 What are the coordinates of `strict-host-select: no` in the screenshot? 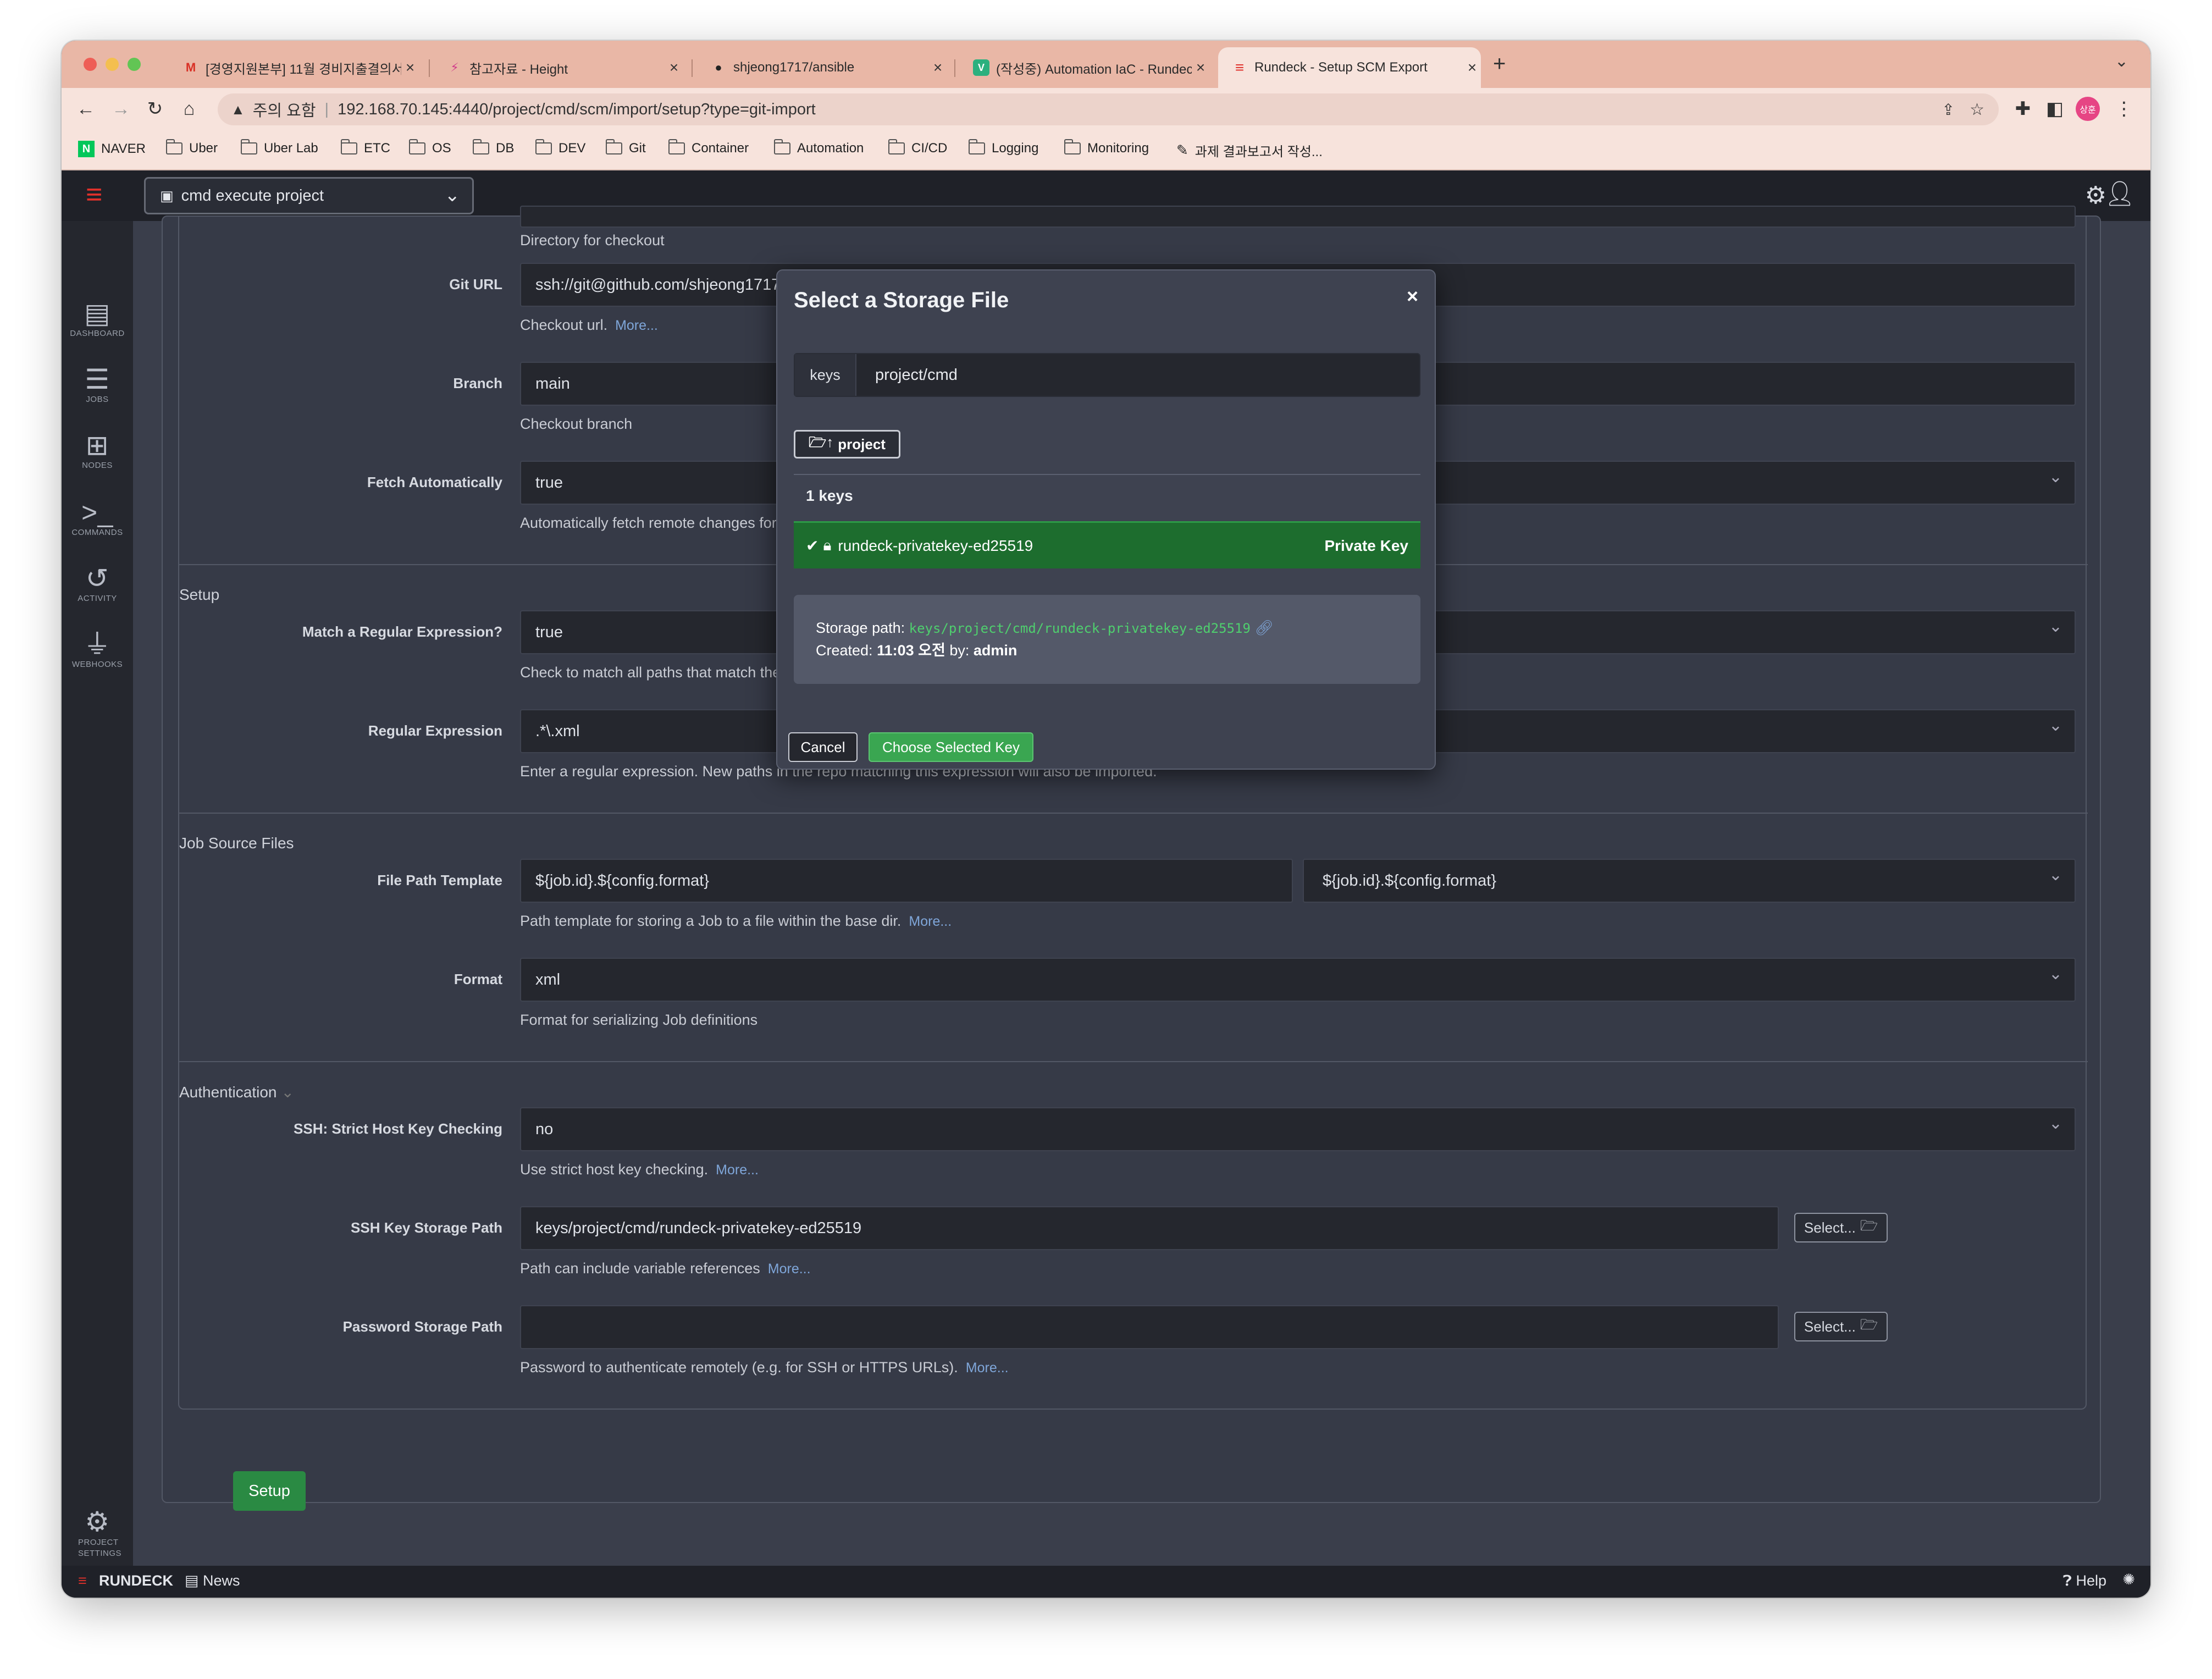 It's located at (1298, 1129).